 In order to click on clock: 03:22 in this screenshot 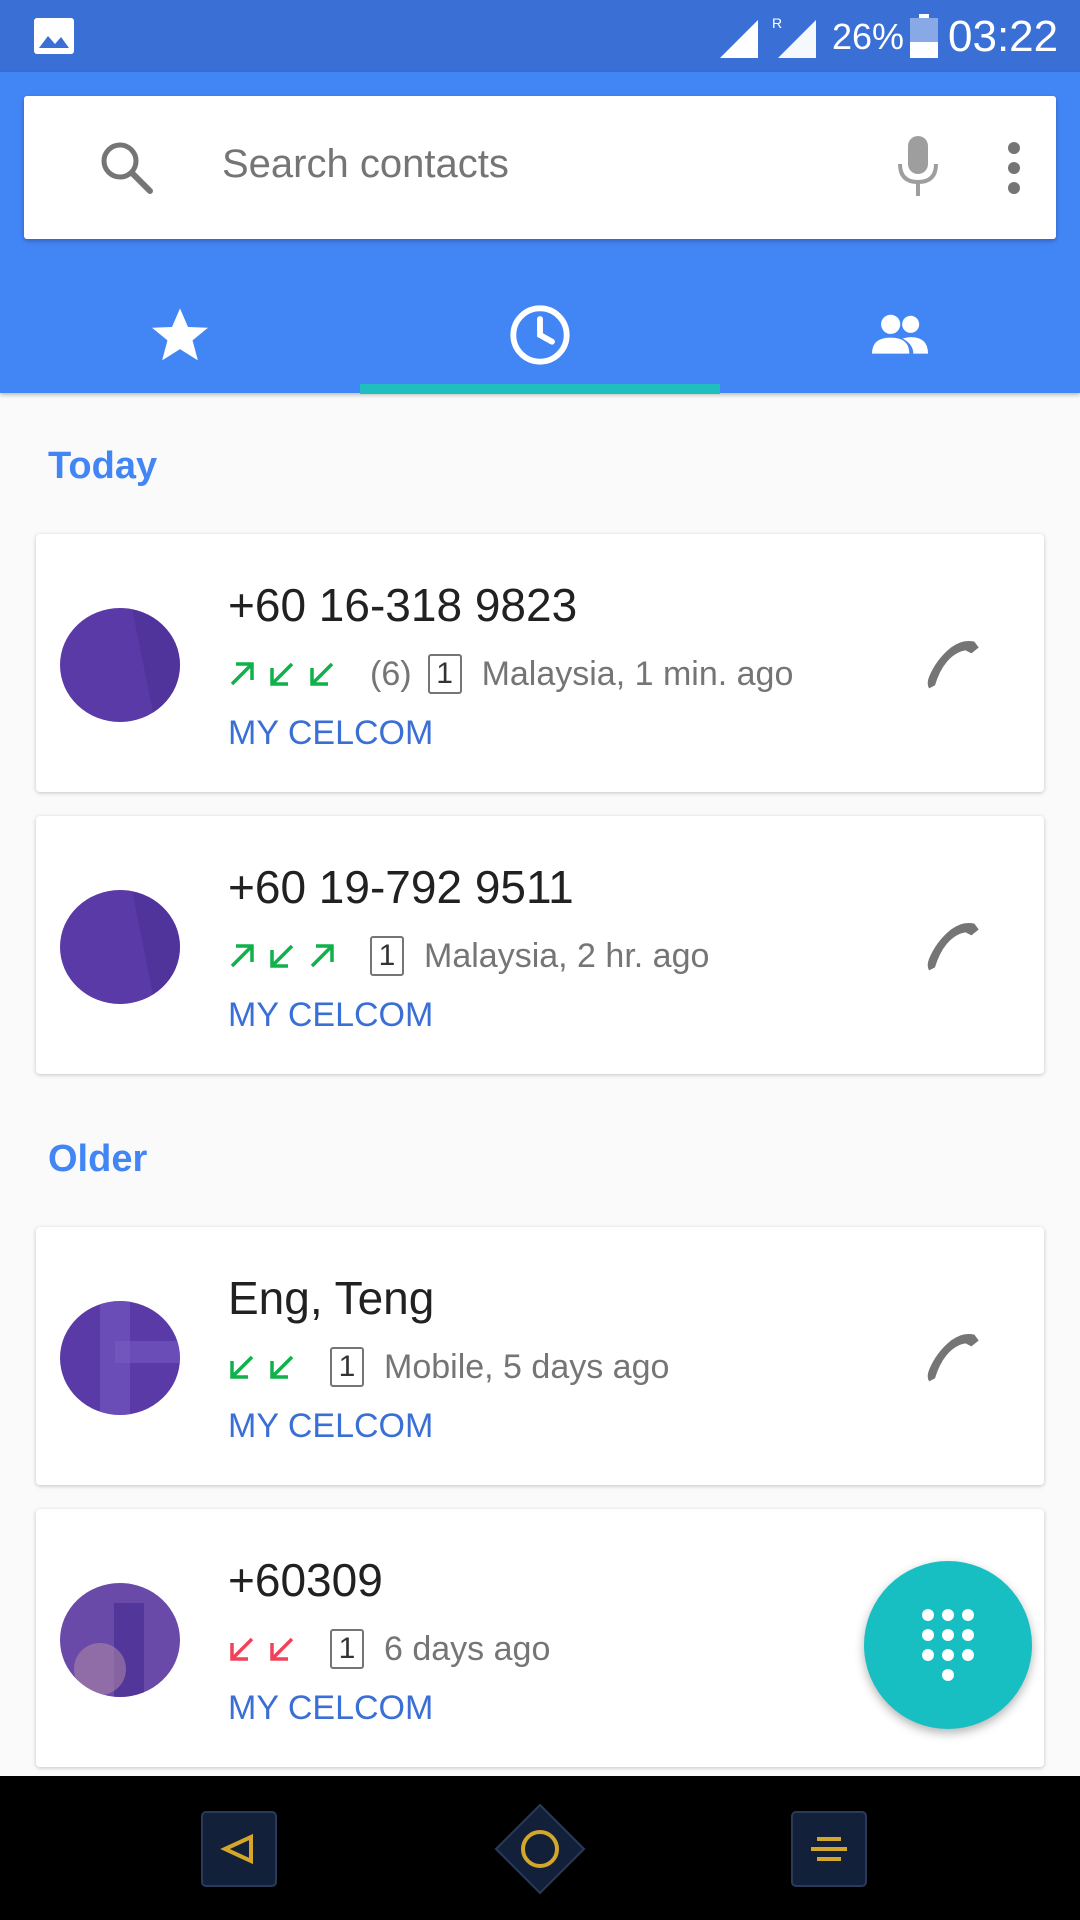, I will do `click(1003, 36)`.